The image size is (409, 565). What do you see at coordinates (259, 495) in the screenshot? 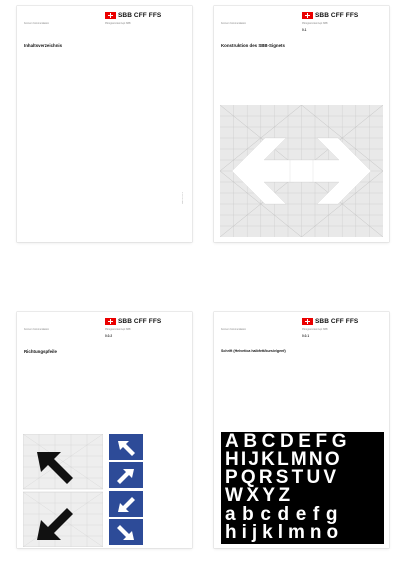
I see `specimen-line: WXYZ` at bounding box center [259, 495].